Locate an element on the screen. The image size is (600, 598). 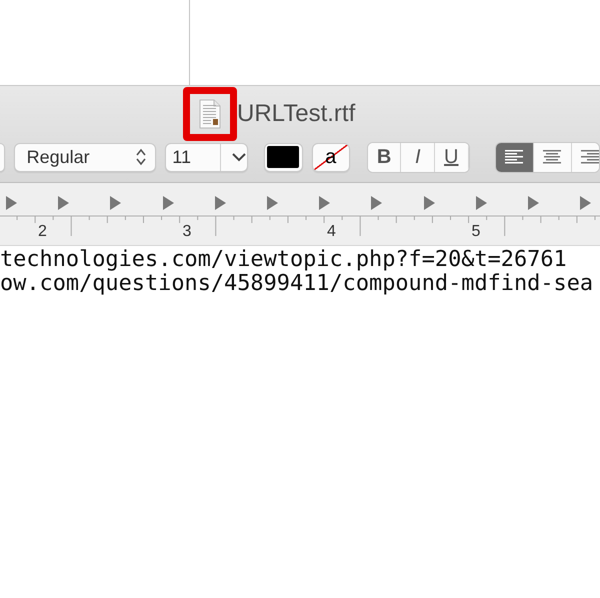
align-left-button is located at coordinates (515, 157).